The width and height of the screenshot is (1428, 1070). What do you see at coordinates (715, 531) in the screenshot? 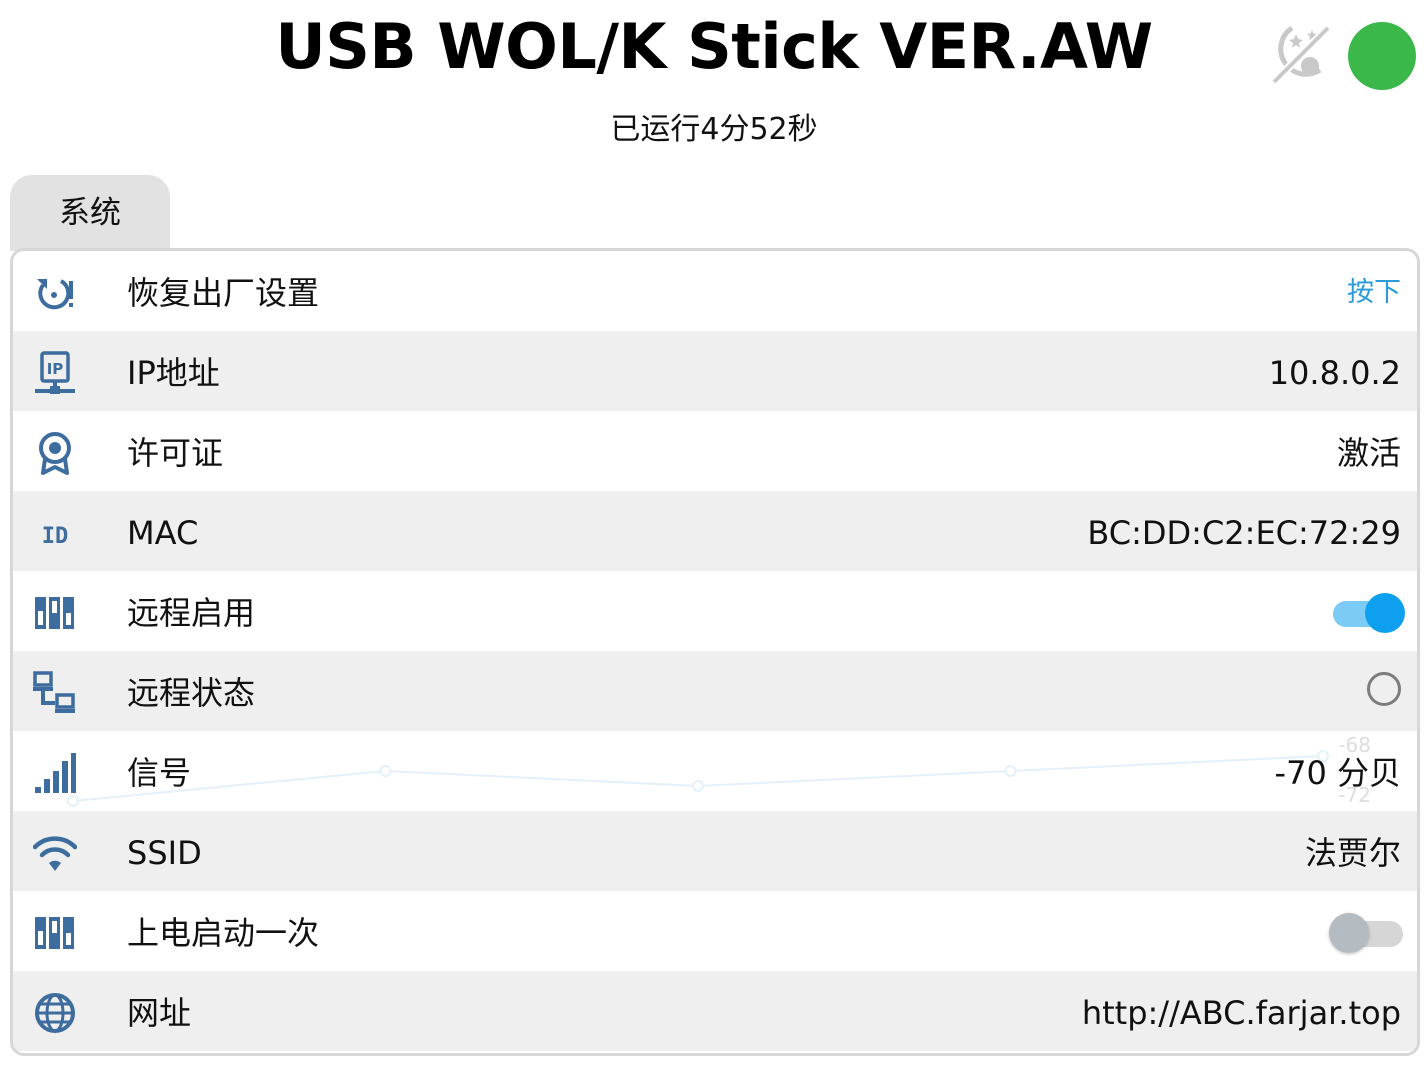
I see `row-mac: ID MAC BC:DD:C2:EC:72:29` at bounding box center [715, 531].